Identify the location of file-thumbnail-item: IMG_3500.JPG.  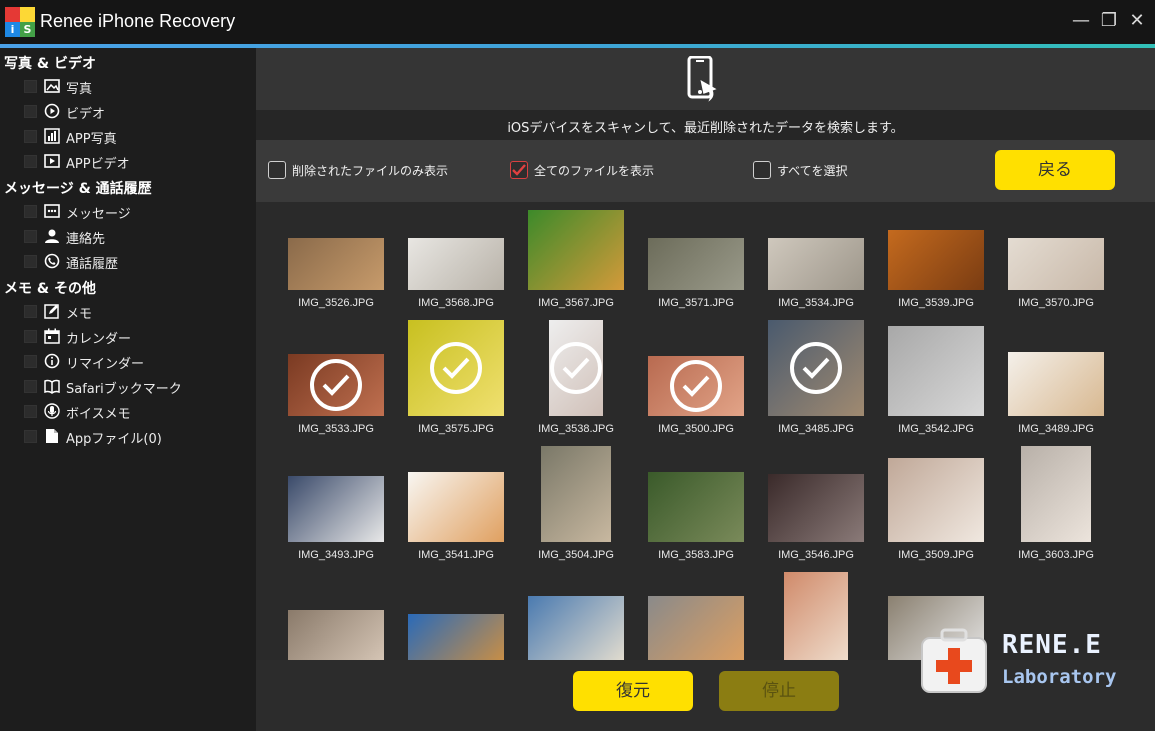
(696, 376).